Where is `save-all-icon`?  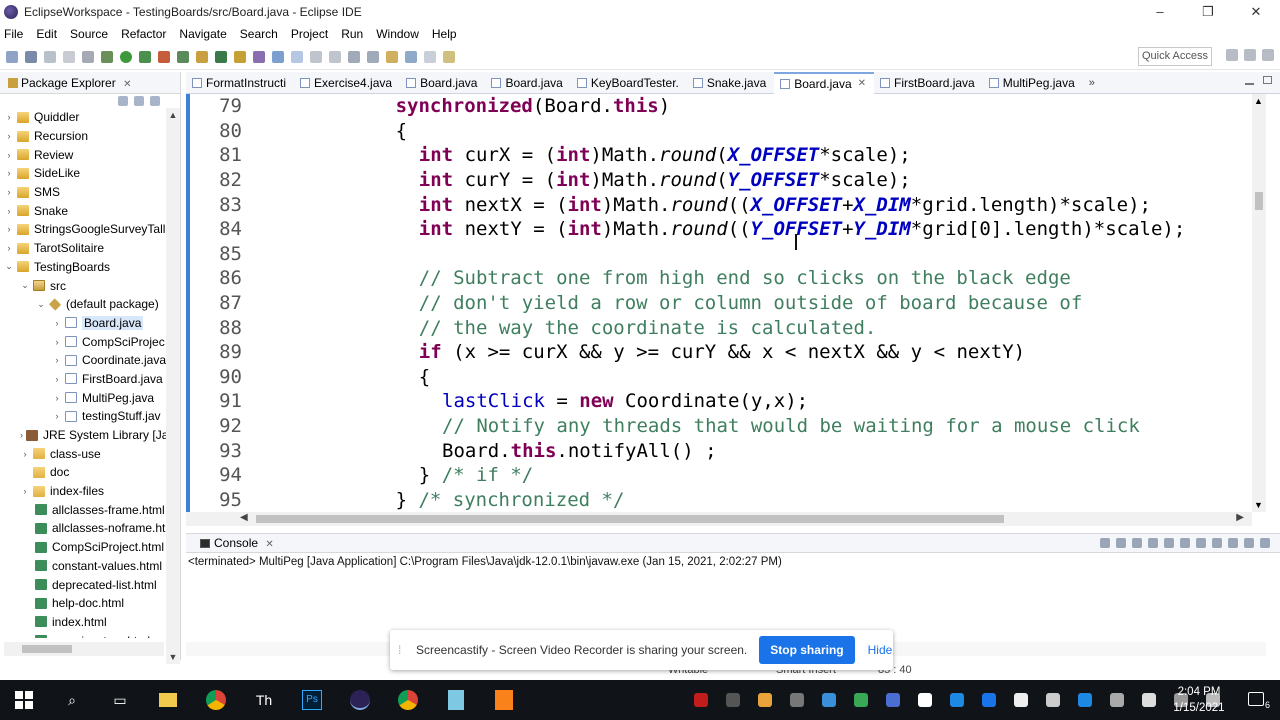
save-all-icon is located at coordinates (50, 56).